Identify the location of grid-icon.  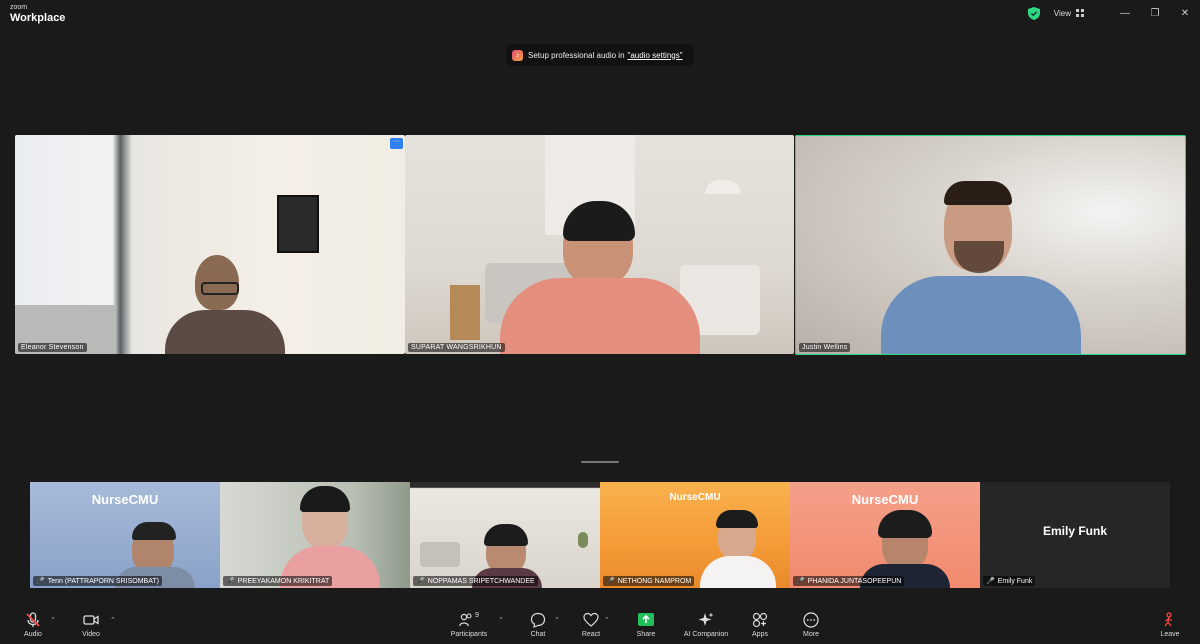
(1080, 13).